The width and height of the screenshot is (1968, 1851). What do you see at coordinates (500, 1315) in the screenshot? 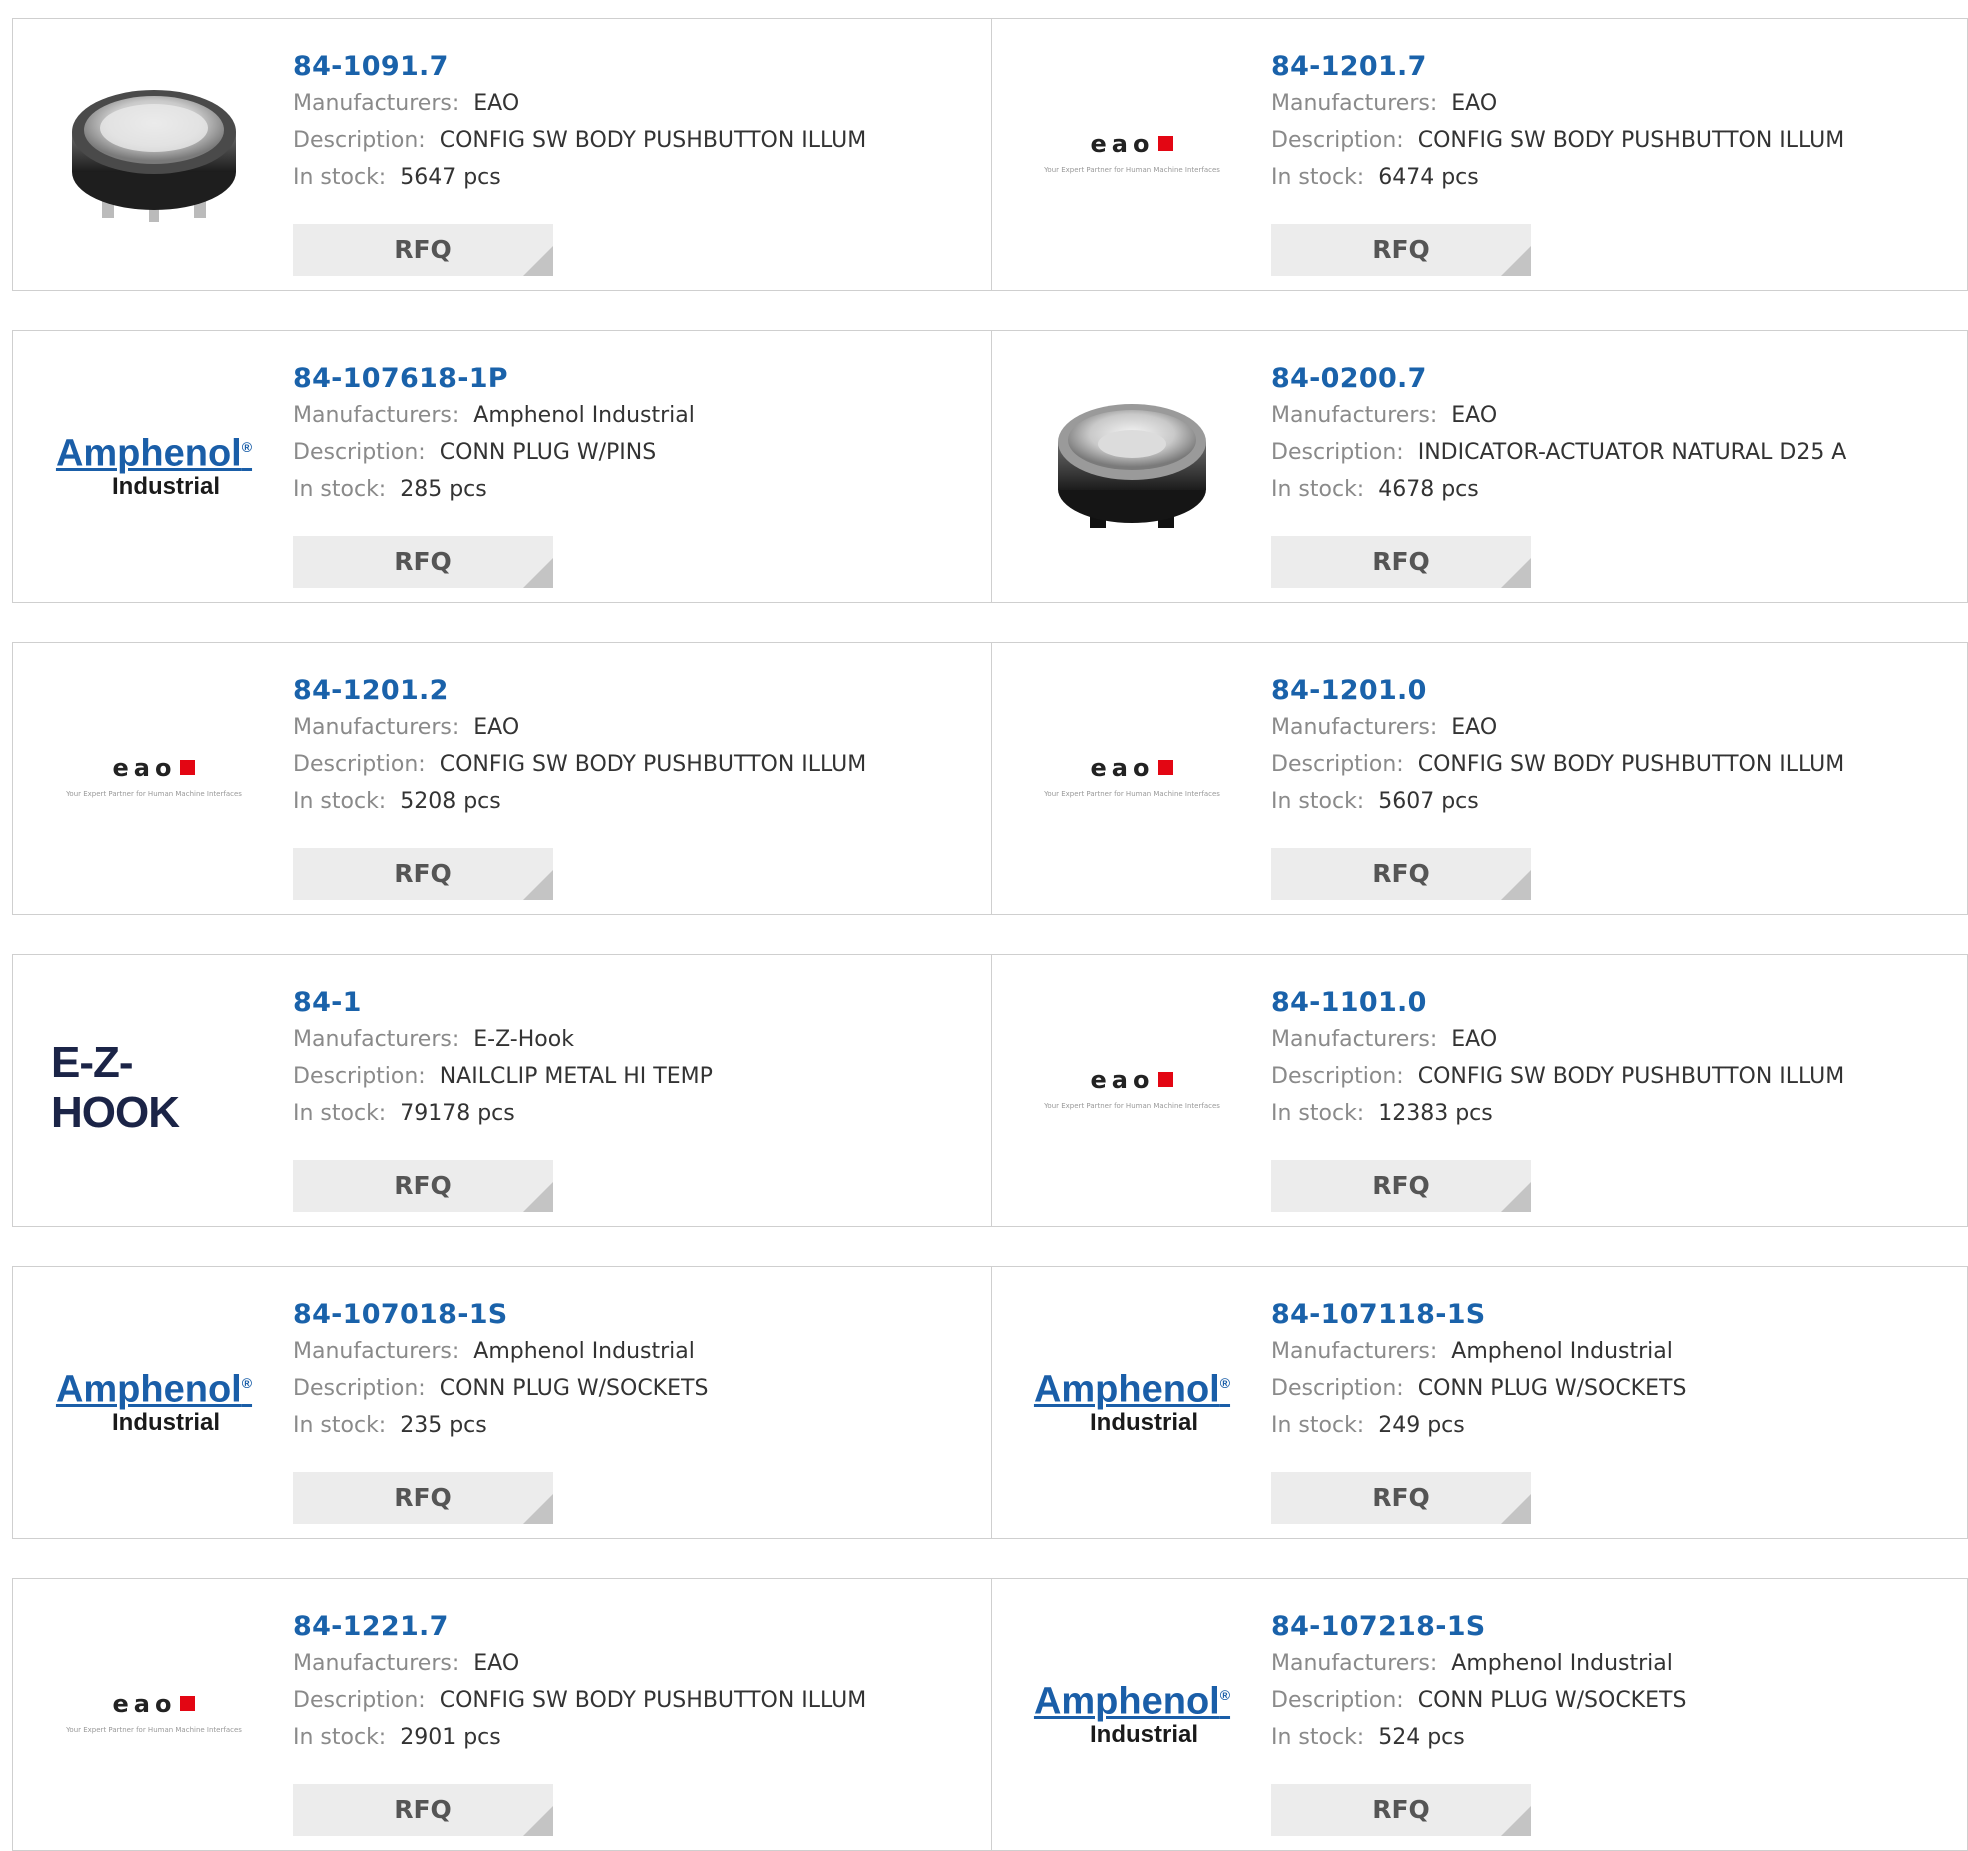
I see `part-number-link: 84-107018-1S` at bounding box center [500, 1315].